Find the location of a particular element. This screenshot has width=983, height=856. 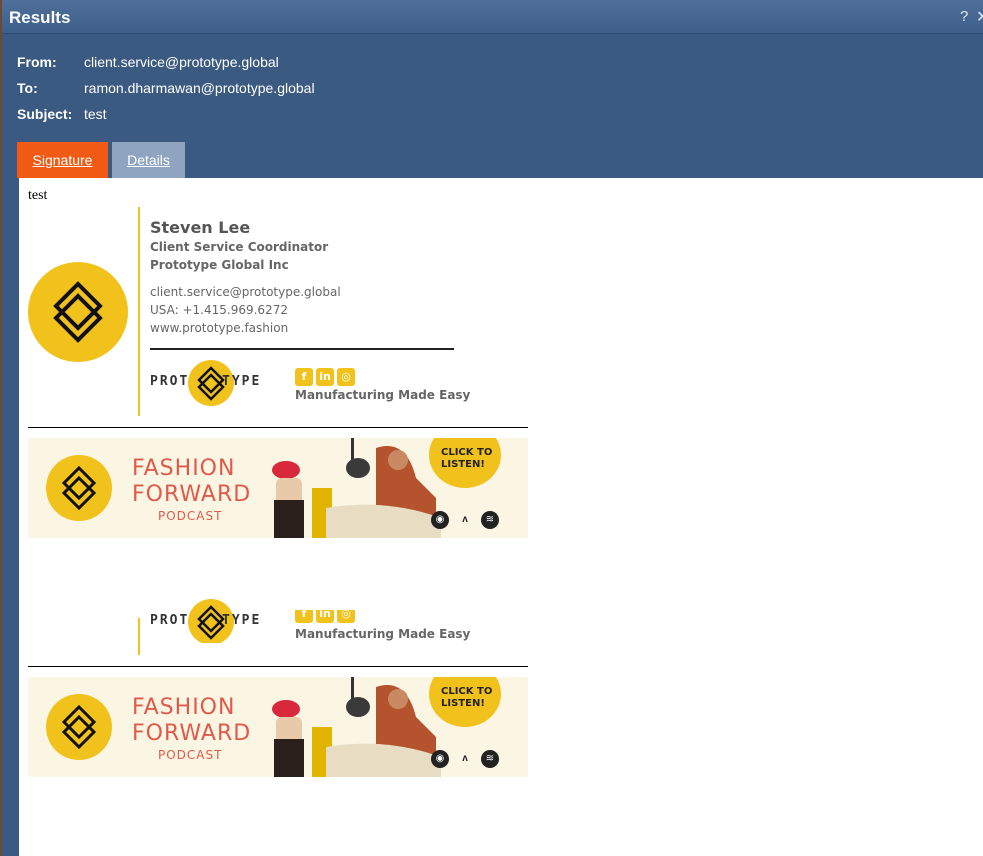

prototype-wordmark-2: PROT TYPE is located at coordinates (211, 620).